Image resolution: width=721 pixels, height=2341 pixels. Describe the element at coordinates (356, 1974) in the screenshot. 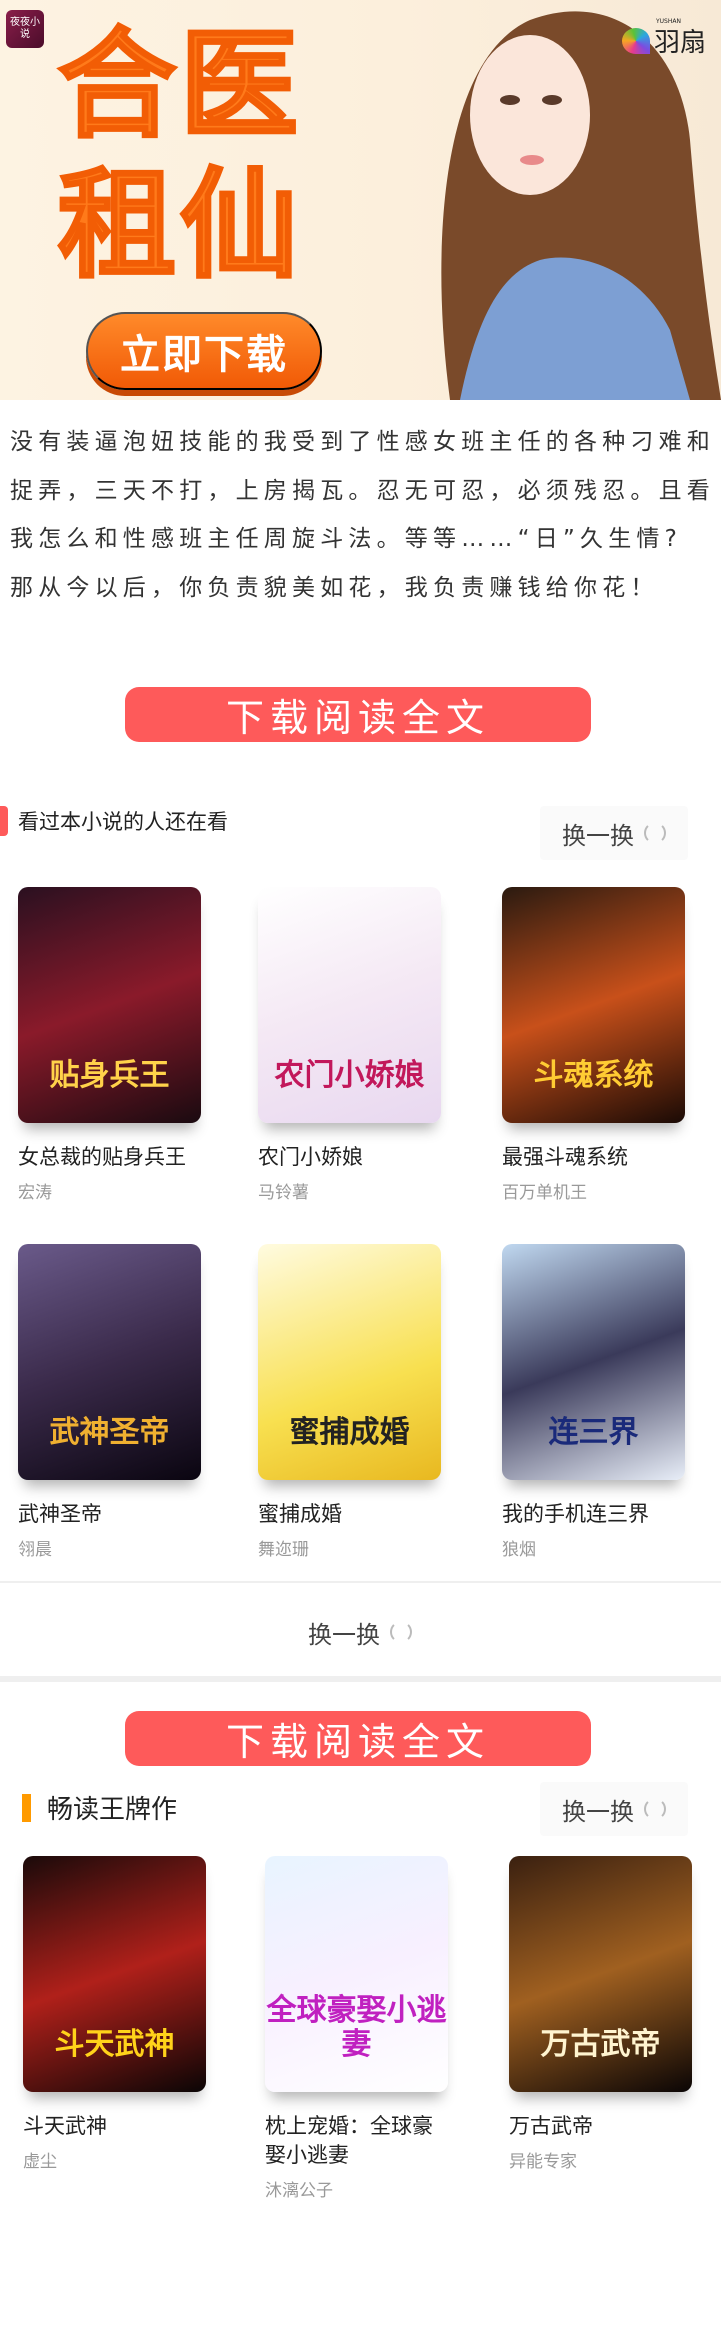

I see `book-cover: 全球豪娶小逃妻` at that location.